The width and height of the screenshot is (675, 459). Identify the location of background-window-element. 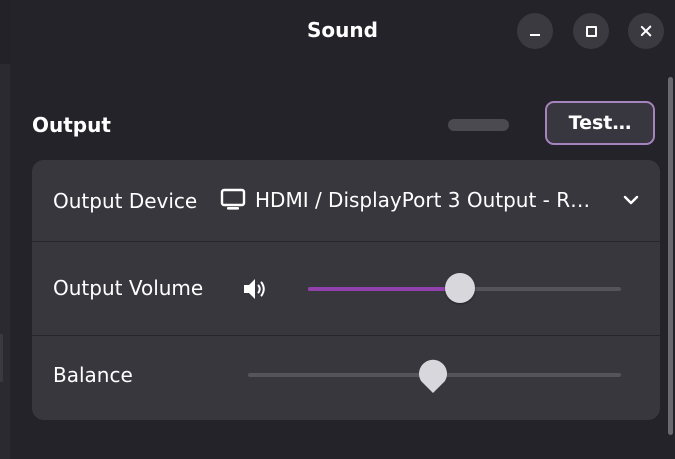
(1, 358).